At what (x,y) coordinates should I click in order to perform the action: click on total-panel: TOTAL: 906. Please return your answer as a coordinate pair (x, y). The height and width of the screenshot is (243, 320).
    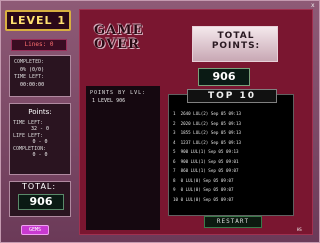
    Looking at the image, I should click on (40, 199).